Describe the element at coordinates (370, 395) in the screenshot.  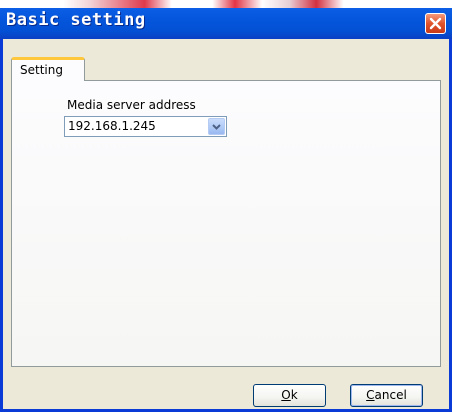
I see `cancel-mnemonic: C` at that location.